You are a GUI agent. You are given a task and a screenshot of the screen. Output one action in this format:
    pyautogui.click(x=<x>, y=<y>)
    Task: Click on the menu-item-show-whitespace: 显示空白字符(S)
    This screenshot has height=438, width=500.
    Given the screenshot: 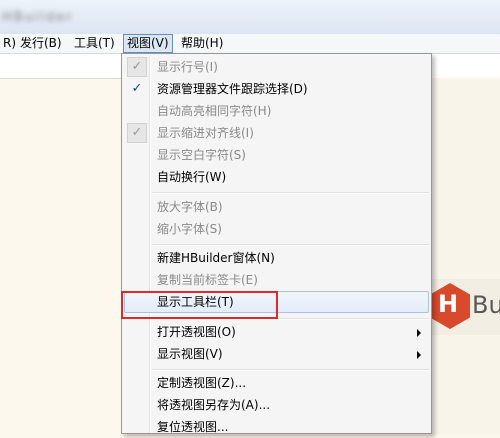 What is the action you would take?
    pyautogui.click(x=276, y=155)
    